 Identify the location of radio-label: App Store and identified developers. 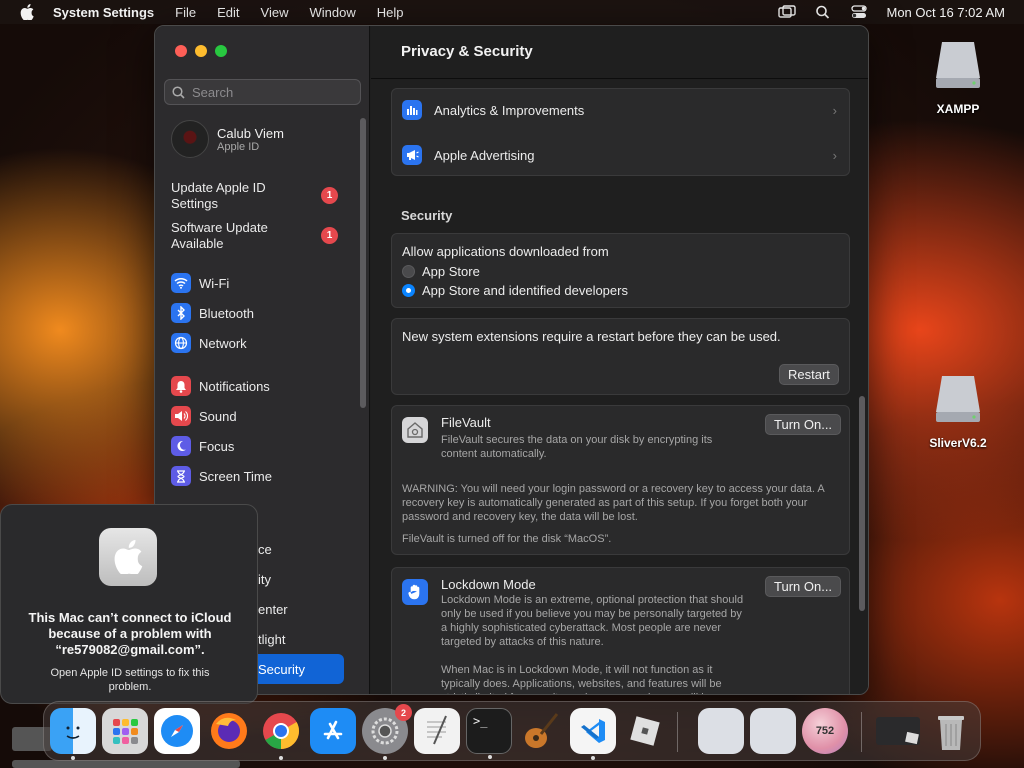
(525, 290).